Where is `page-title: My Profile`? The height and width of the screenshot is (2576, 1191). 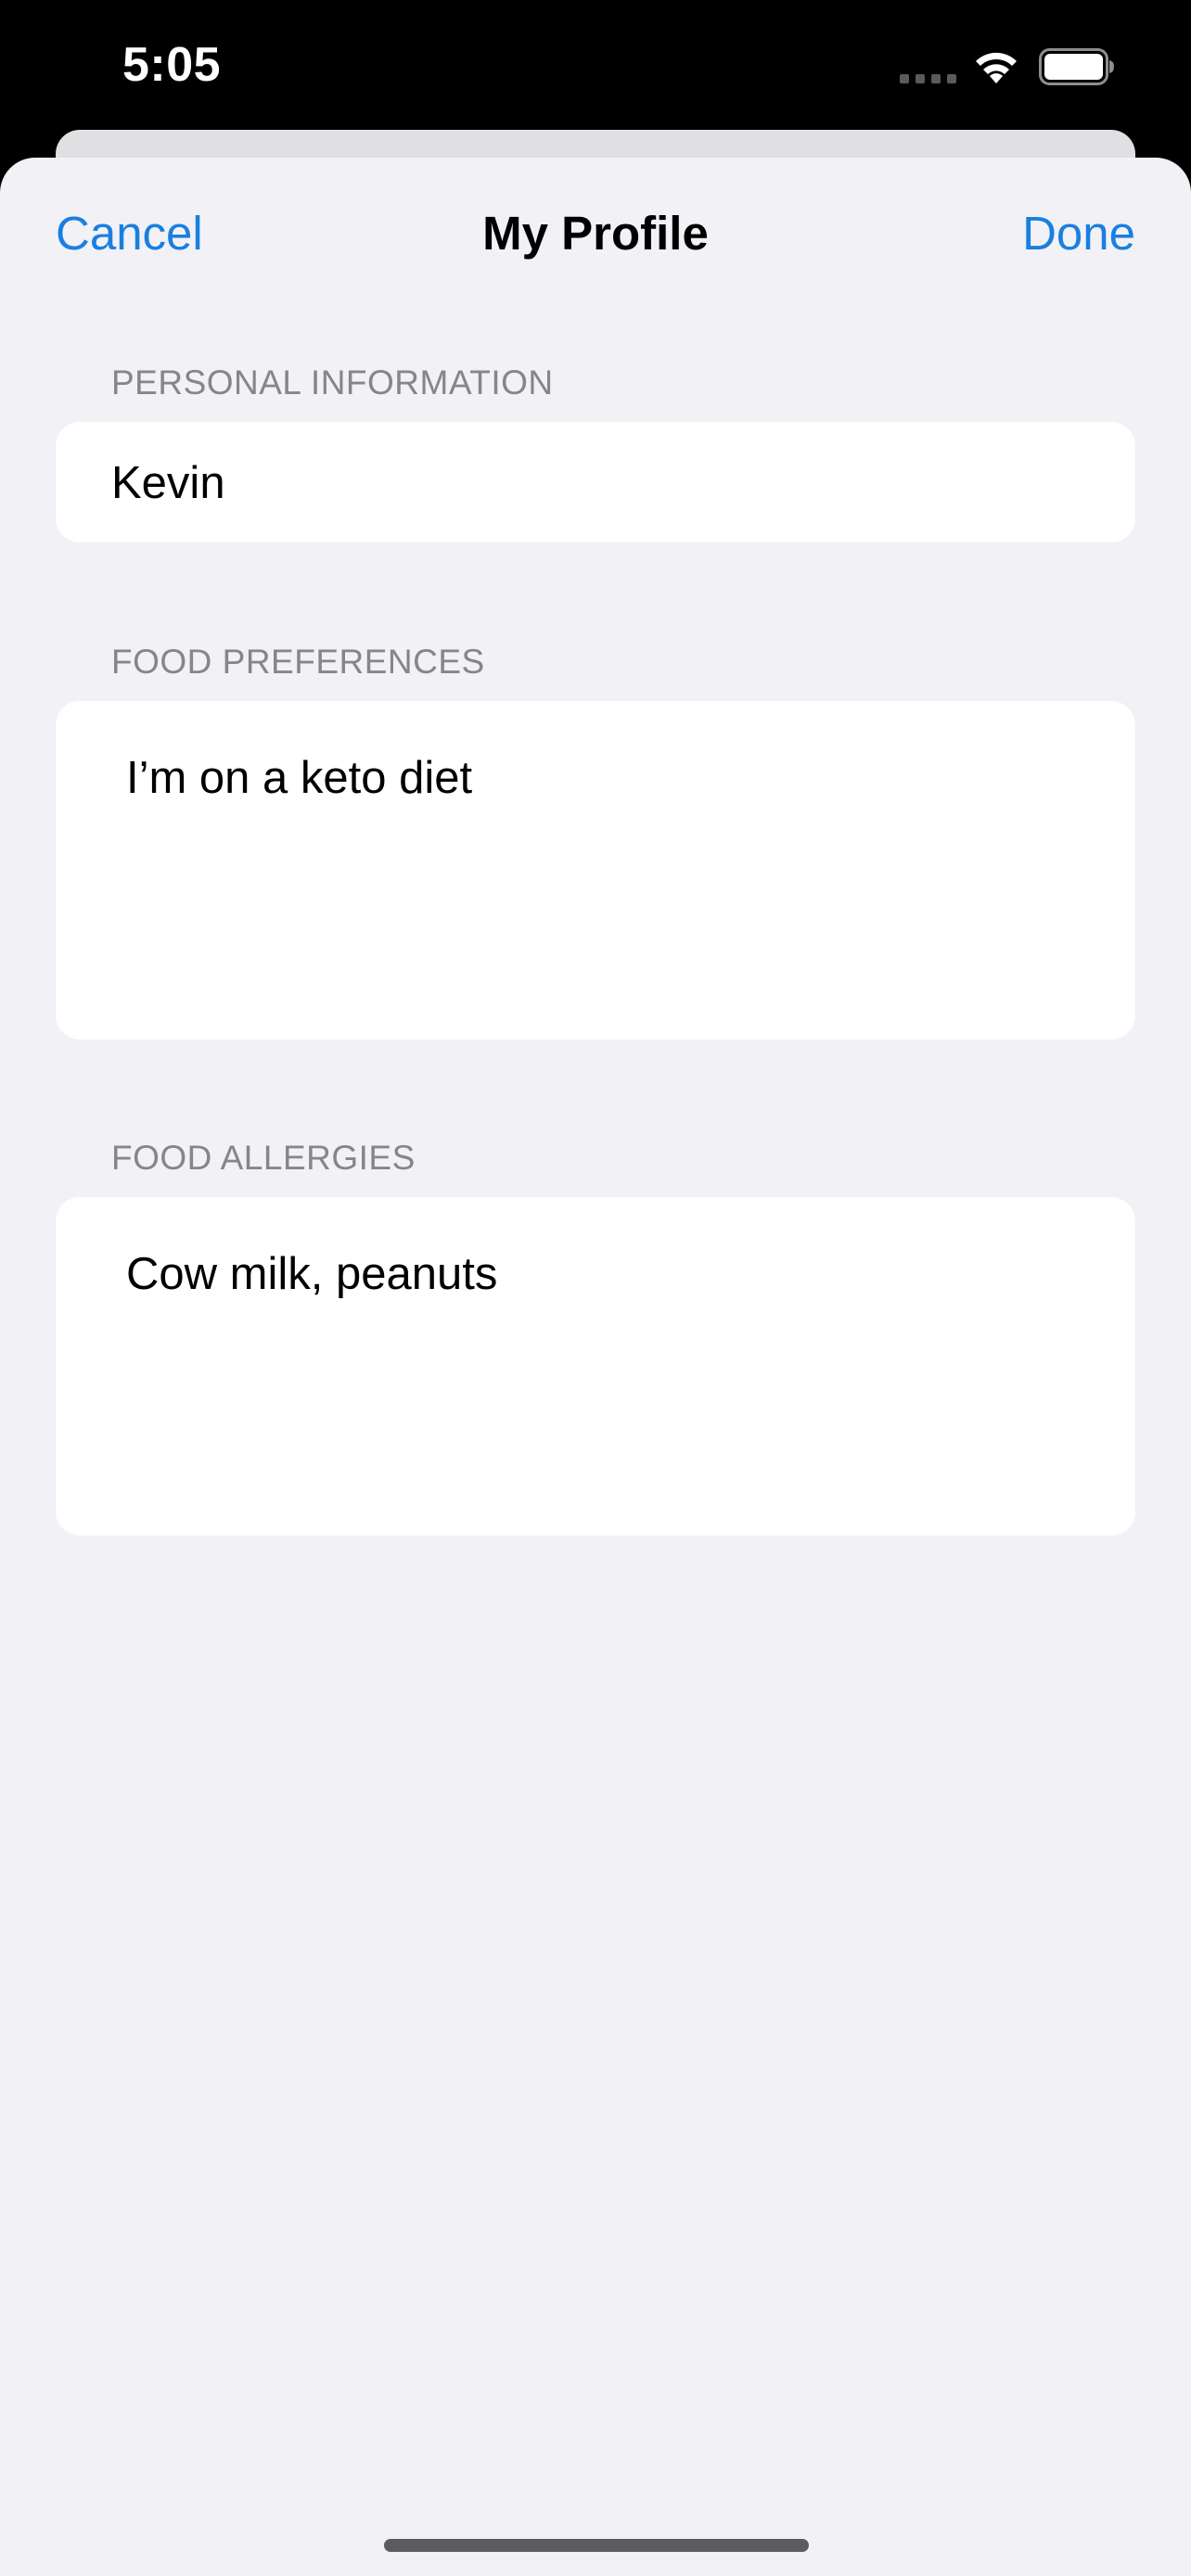
page-title: My Profile is located at coordinates (595, 233).